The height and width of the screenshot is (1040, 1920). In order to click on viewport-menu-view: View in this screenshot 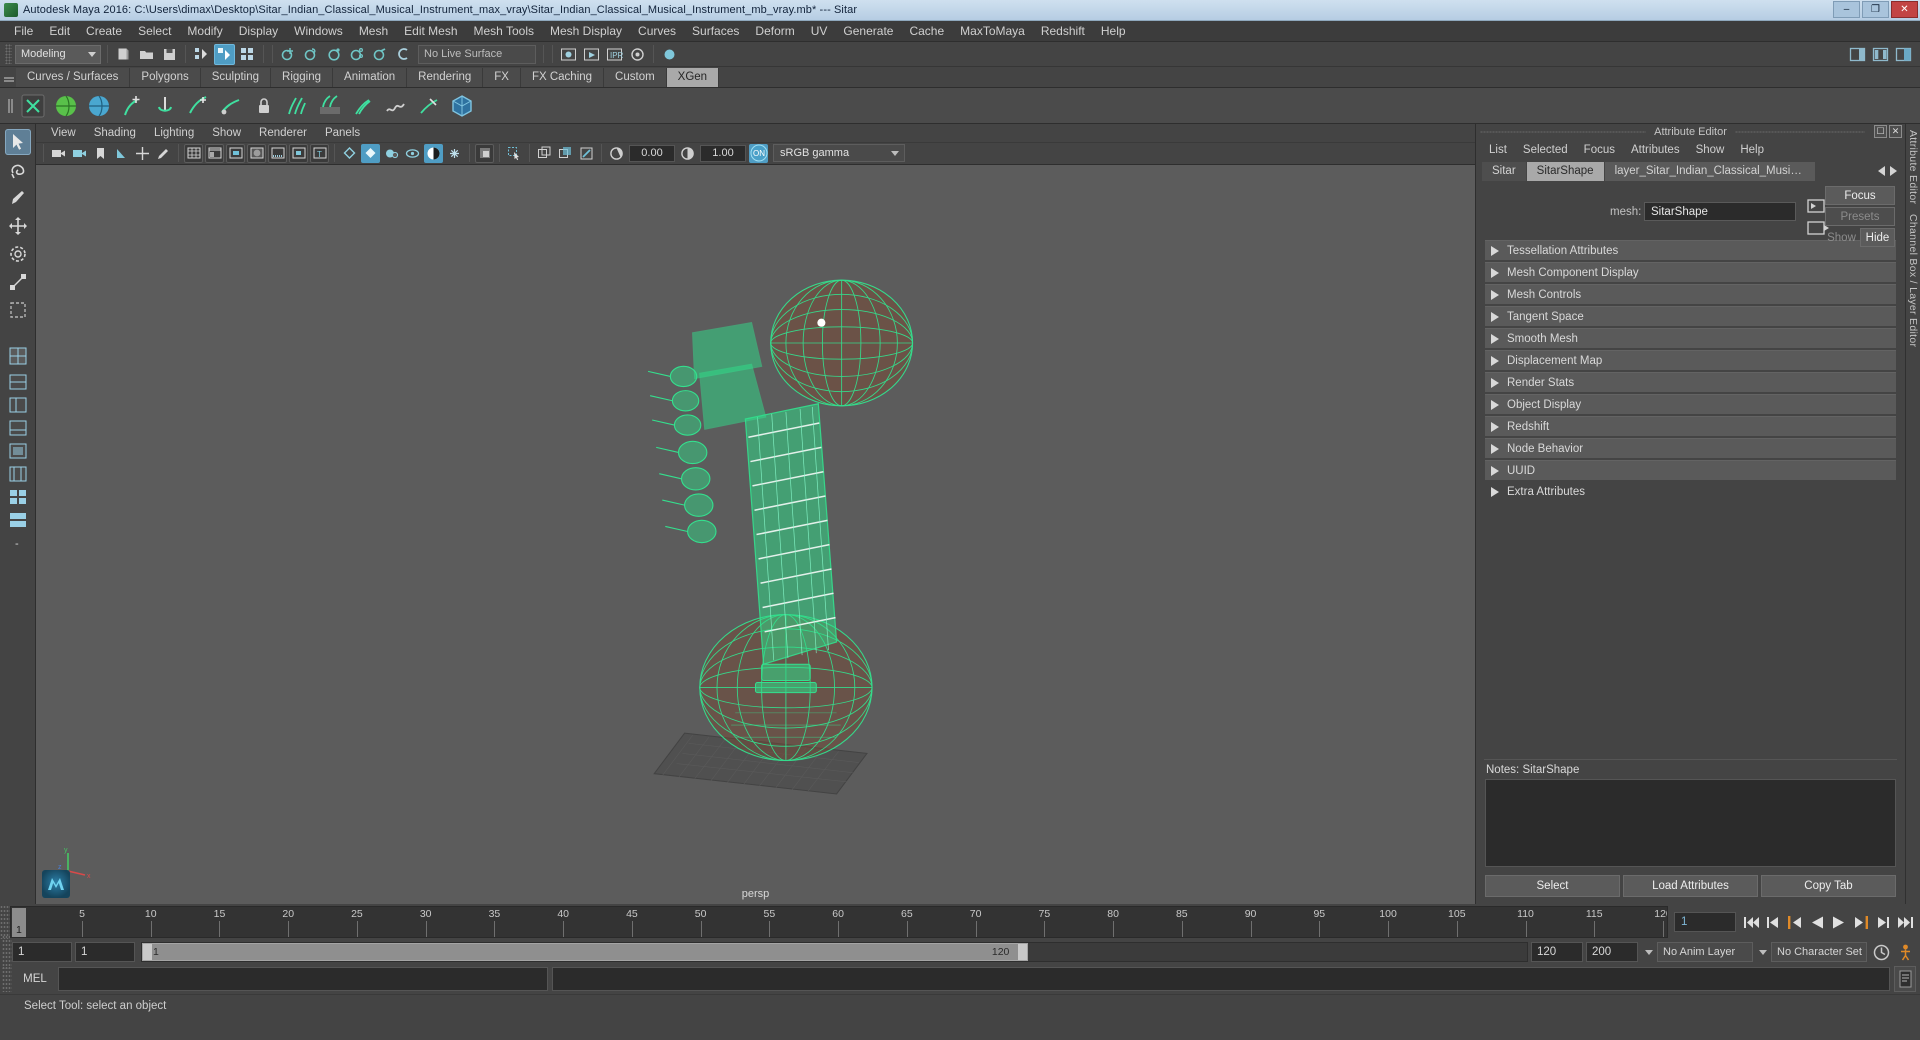, I will do `click(63, 133)`.